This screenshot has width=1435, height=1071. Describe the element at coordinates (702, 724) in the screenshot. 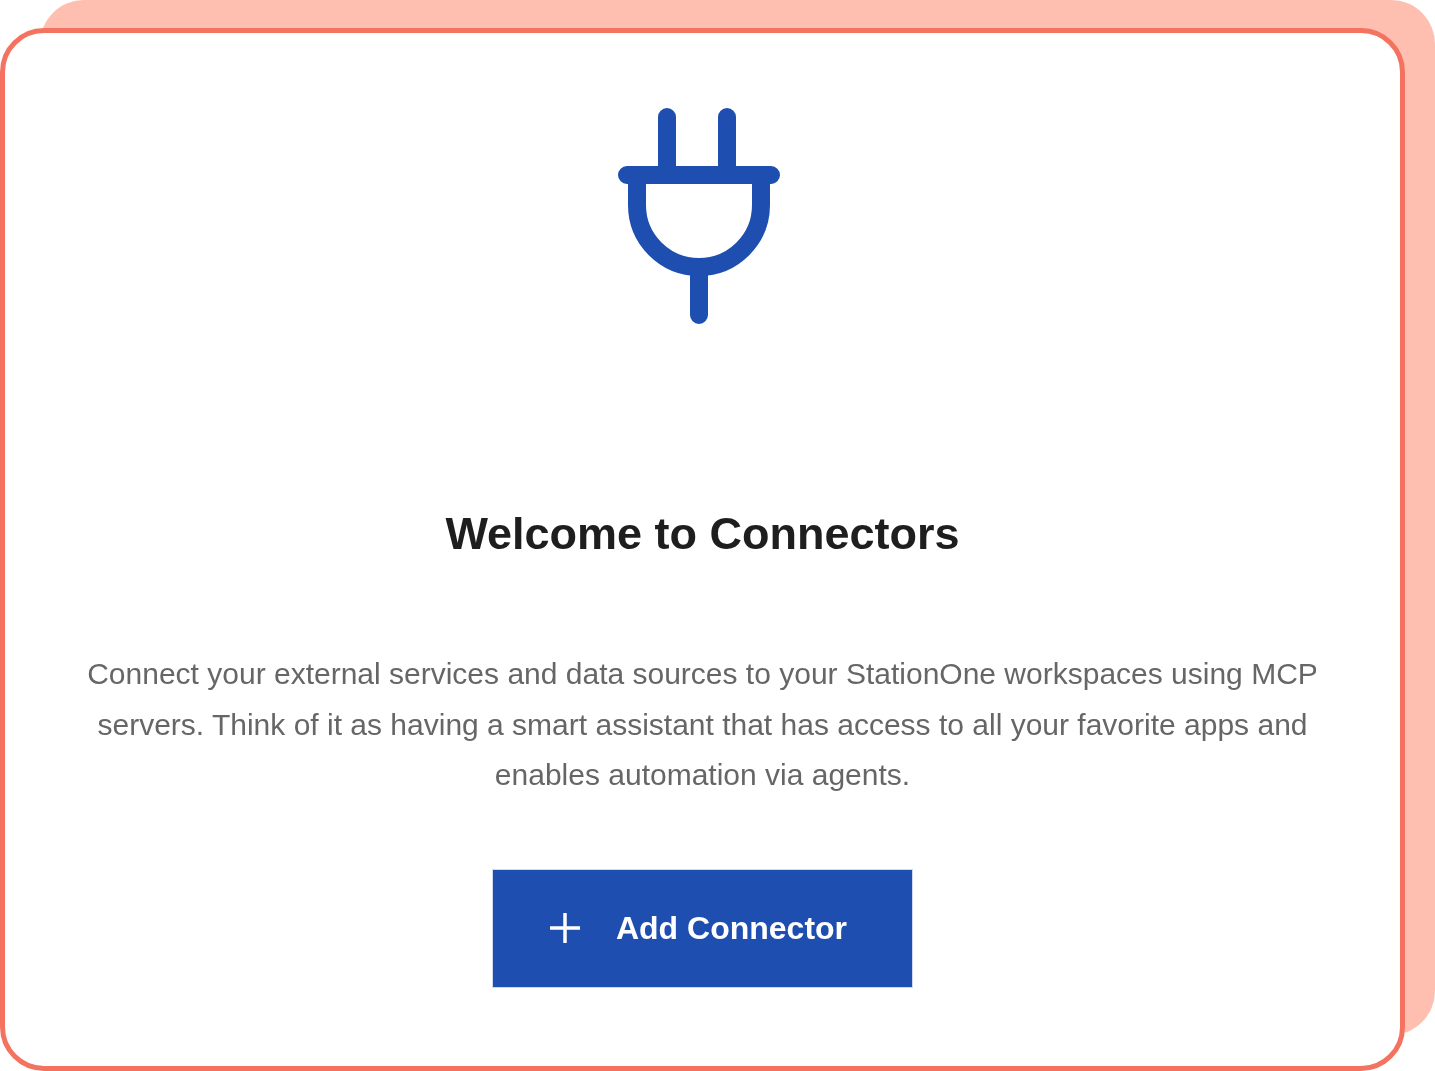

I see `description-text: Connect your external services and data sources to your StationOne workspaces using MCP servers. Think of it as having a smart assistant that has access to all your favorite apps and enables automation via agents.` at that location.